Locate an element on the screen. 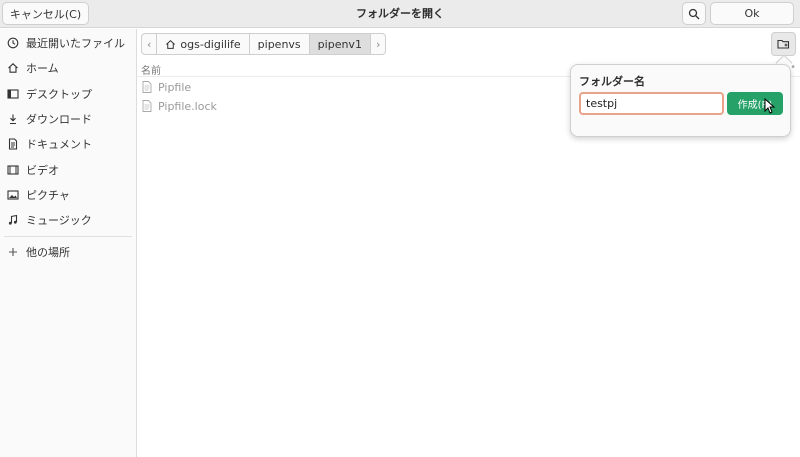 The width and height of the screenshot is (800, 457). music-icon is located at coordinates (13, 220).